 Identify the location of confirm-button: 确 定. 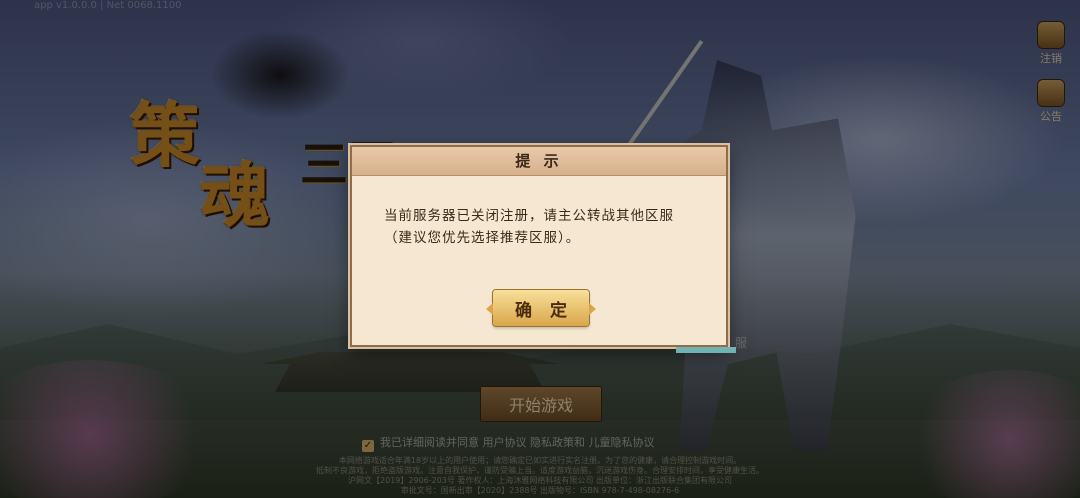
(541, 308).